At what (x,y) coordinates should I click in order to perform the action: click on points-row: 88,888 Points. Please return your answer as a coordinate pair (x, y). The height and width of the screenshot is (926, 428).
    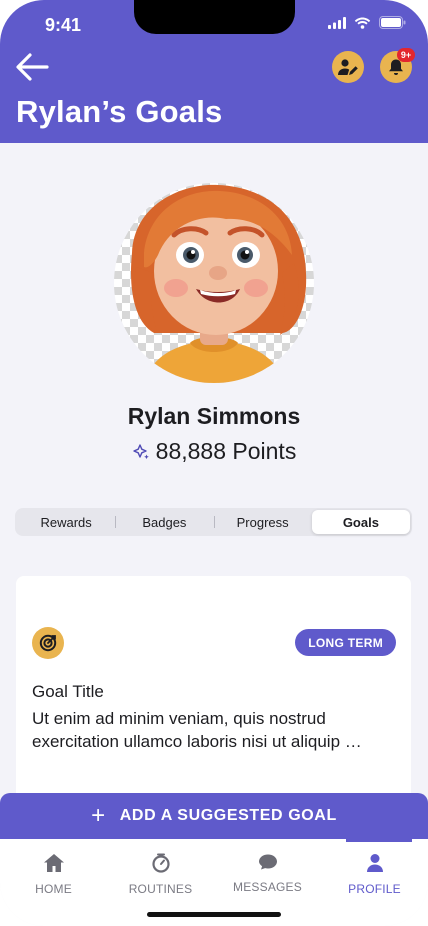
    Looking at the image, I should click on (214, 451).